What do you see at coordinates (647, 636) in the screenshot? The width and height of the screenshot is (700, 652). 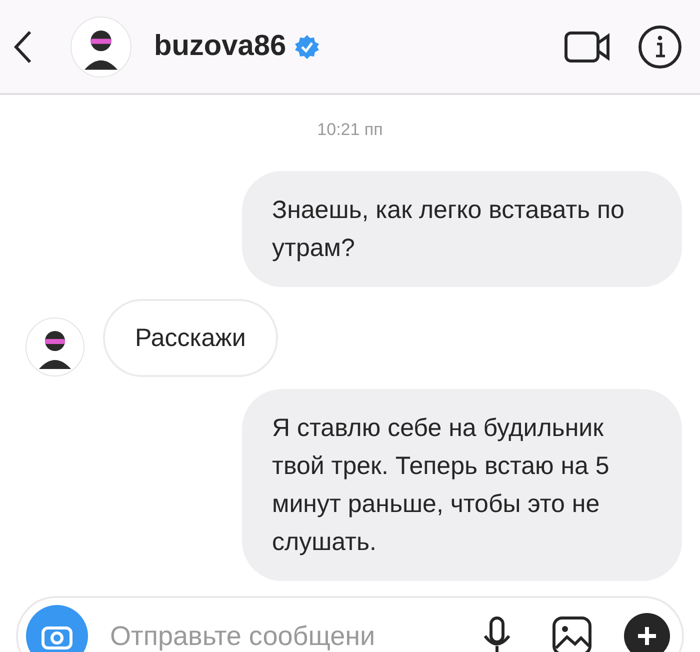 I see `plus-icon` at bounding box center [647, 636].